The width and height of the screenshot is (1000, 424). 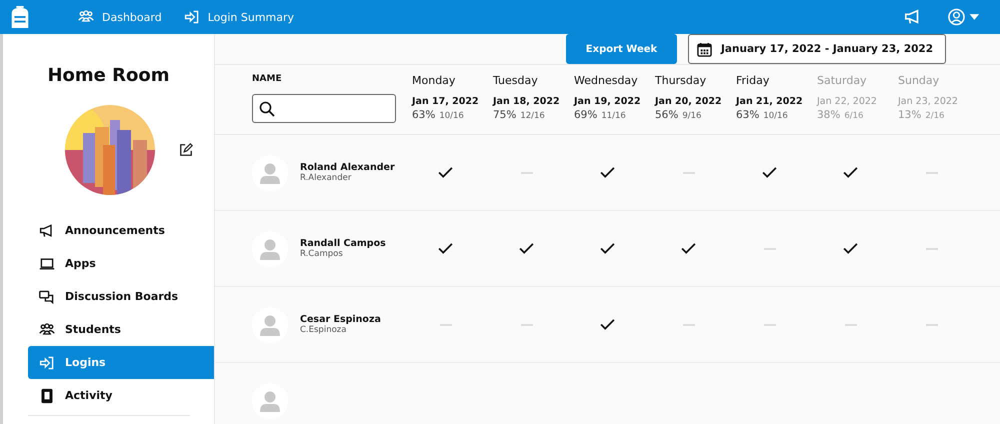 What do you see at coordinates (704, 49) in the screenshot?
I see `calendar-icon` at bounding box center [704, 49].